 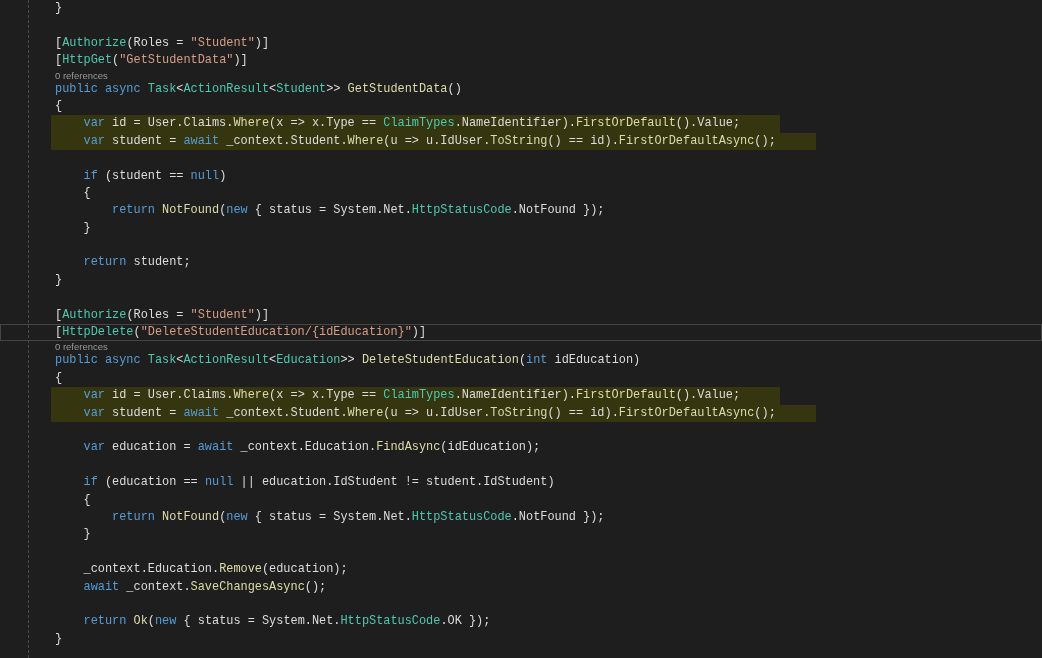 I want to click on code-line: [HttpGet("GetStudentData")], so click(x=151, y=61).